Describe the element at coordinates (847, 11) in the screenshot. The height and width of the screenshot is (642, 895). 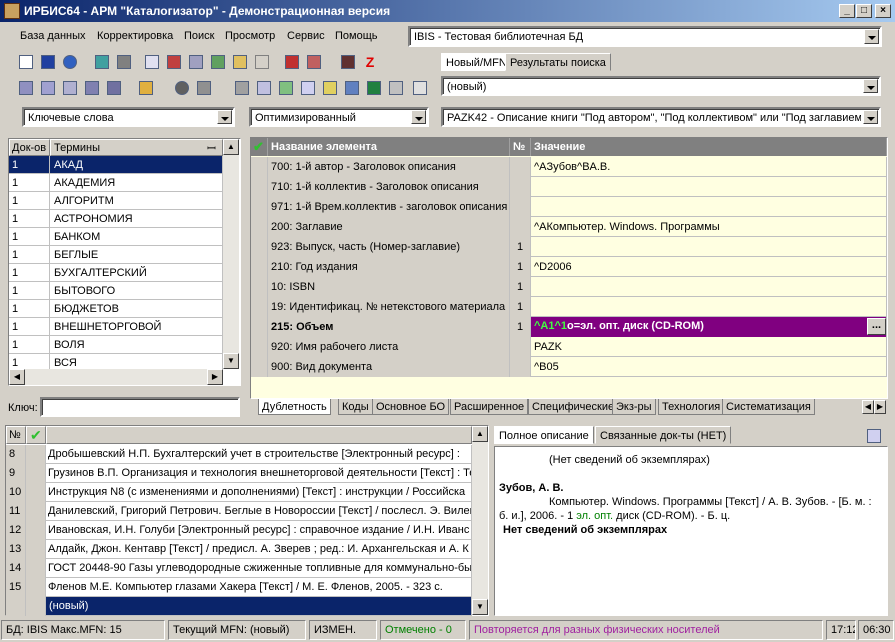
I see `minimize-button: _` at that location.